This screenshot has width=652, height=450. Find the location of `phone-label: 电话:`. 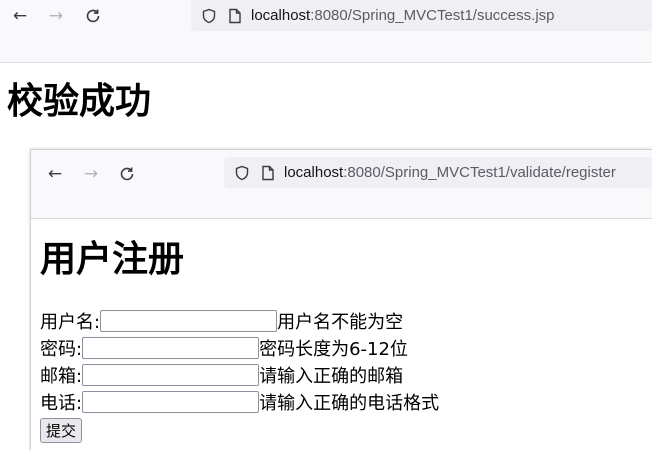

phone-label: 电话: is located at coordinates (61, 403).